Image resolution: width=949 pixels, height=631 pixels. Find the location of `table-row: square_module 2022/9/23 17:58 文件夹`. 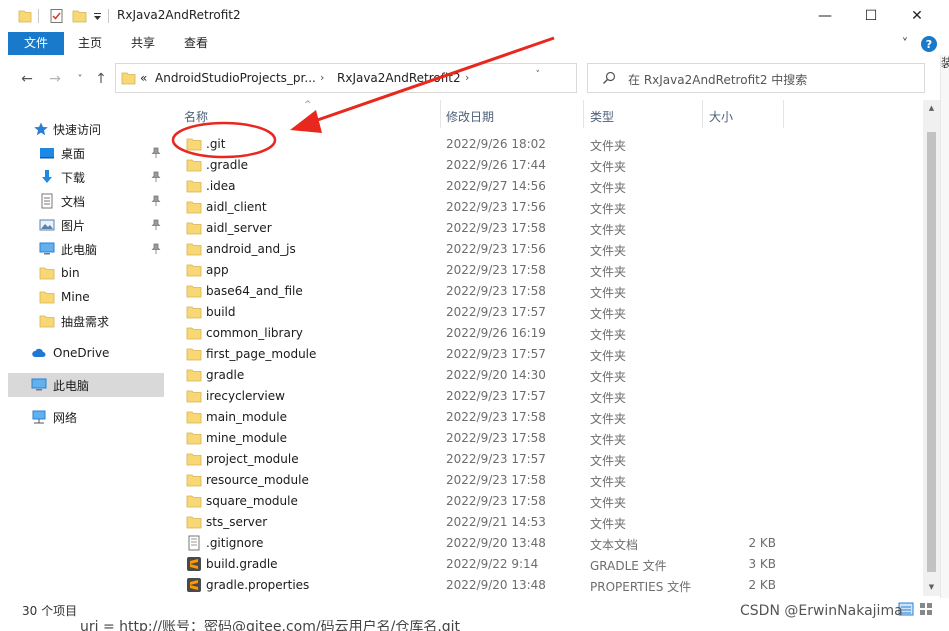

table-row: square_module 2022/9/23 17:58 文件夹 is located at coordinates (480, 501).